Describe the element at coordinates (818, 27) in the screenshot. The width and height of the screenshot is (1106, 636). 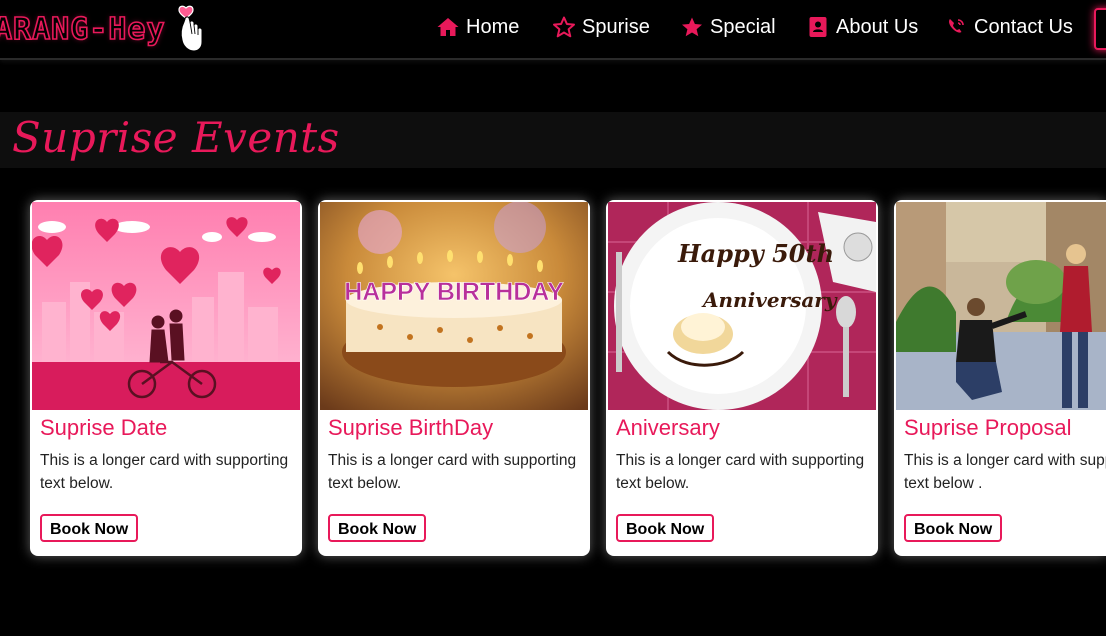
I see `contact-book-icon` at that location.